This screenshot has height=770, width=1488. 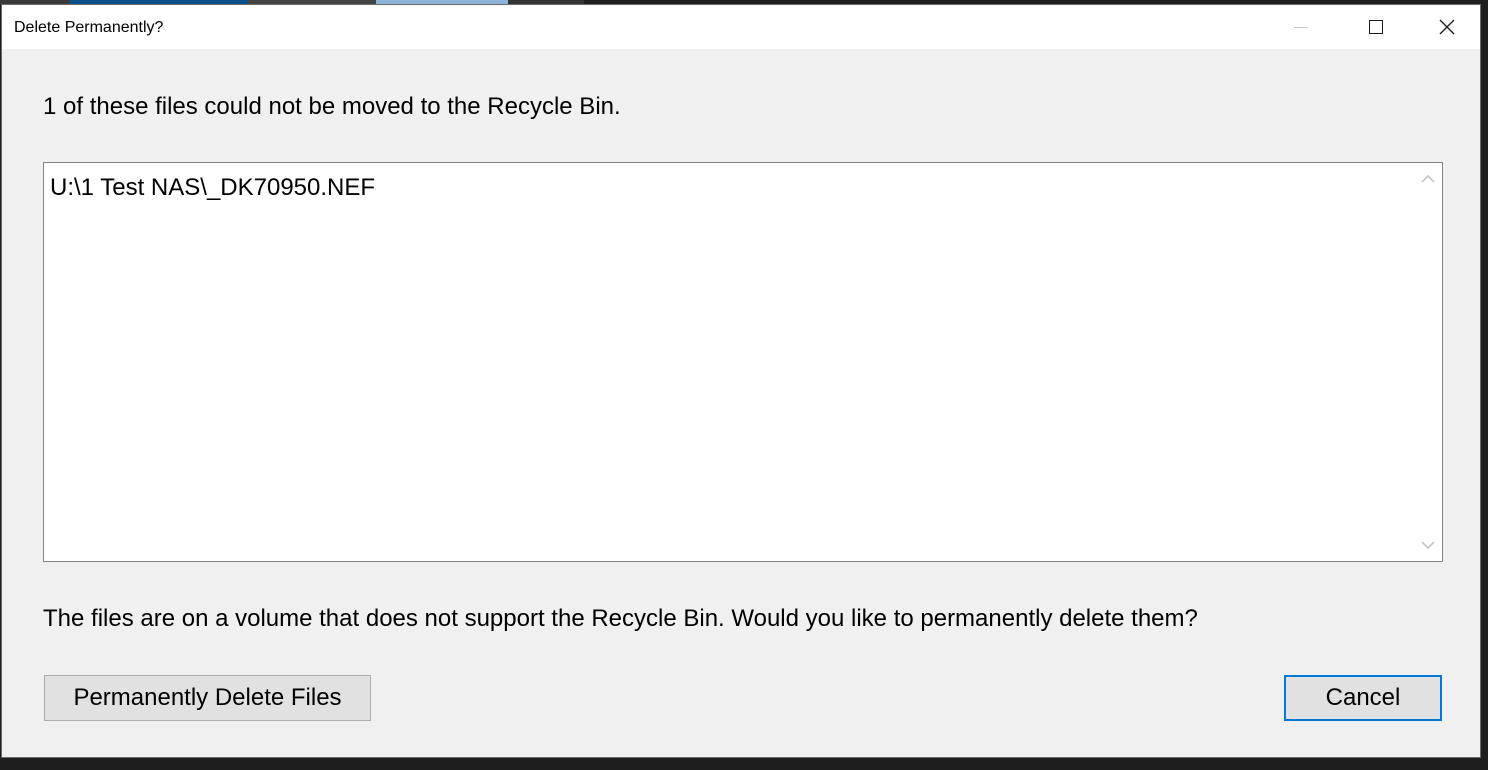 I want to click on chevron-up-icon, so click(x=1428, y=178).